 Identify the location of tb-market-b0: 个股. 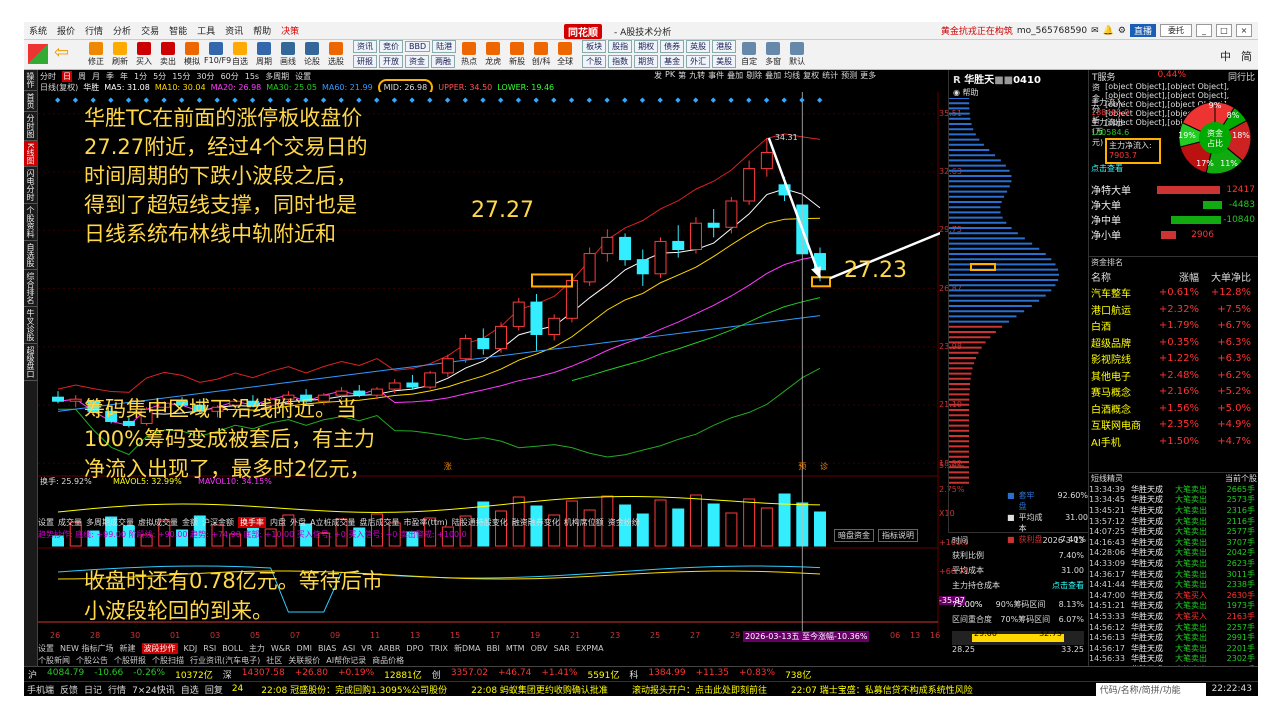
(594, 61).